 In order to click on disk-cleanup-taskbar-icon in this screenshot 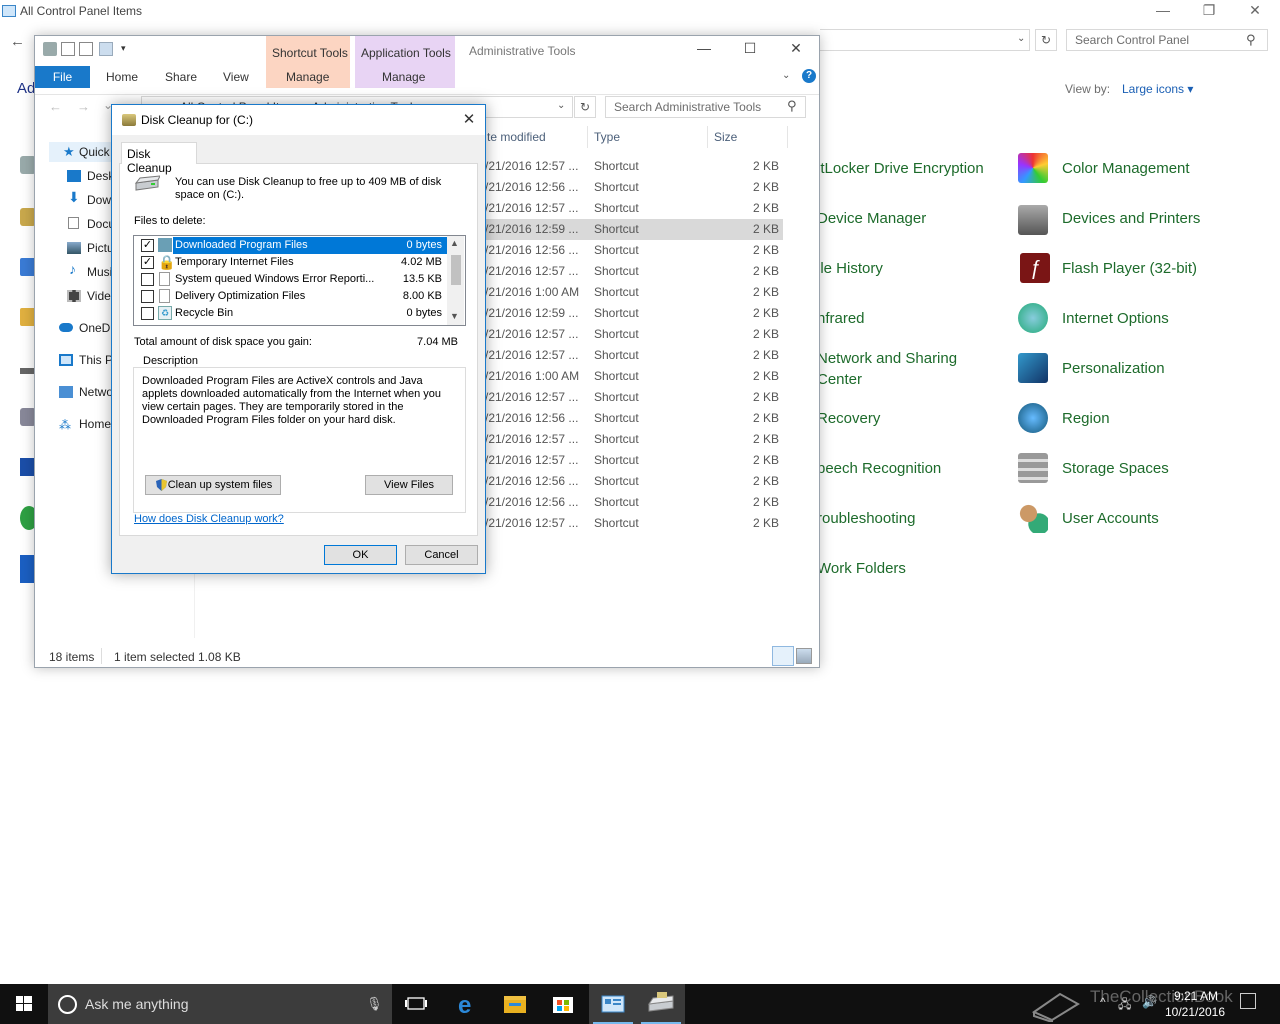, I will do `click(661, 1004)`.